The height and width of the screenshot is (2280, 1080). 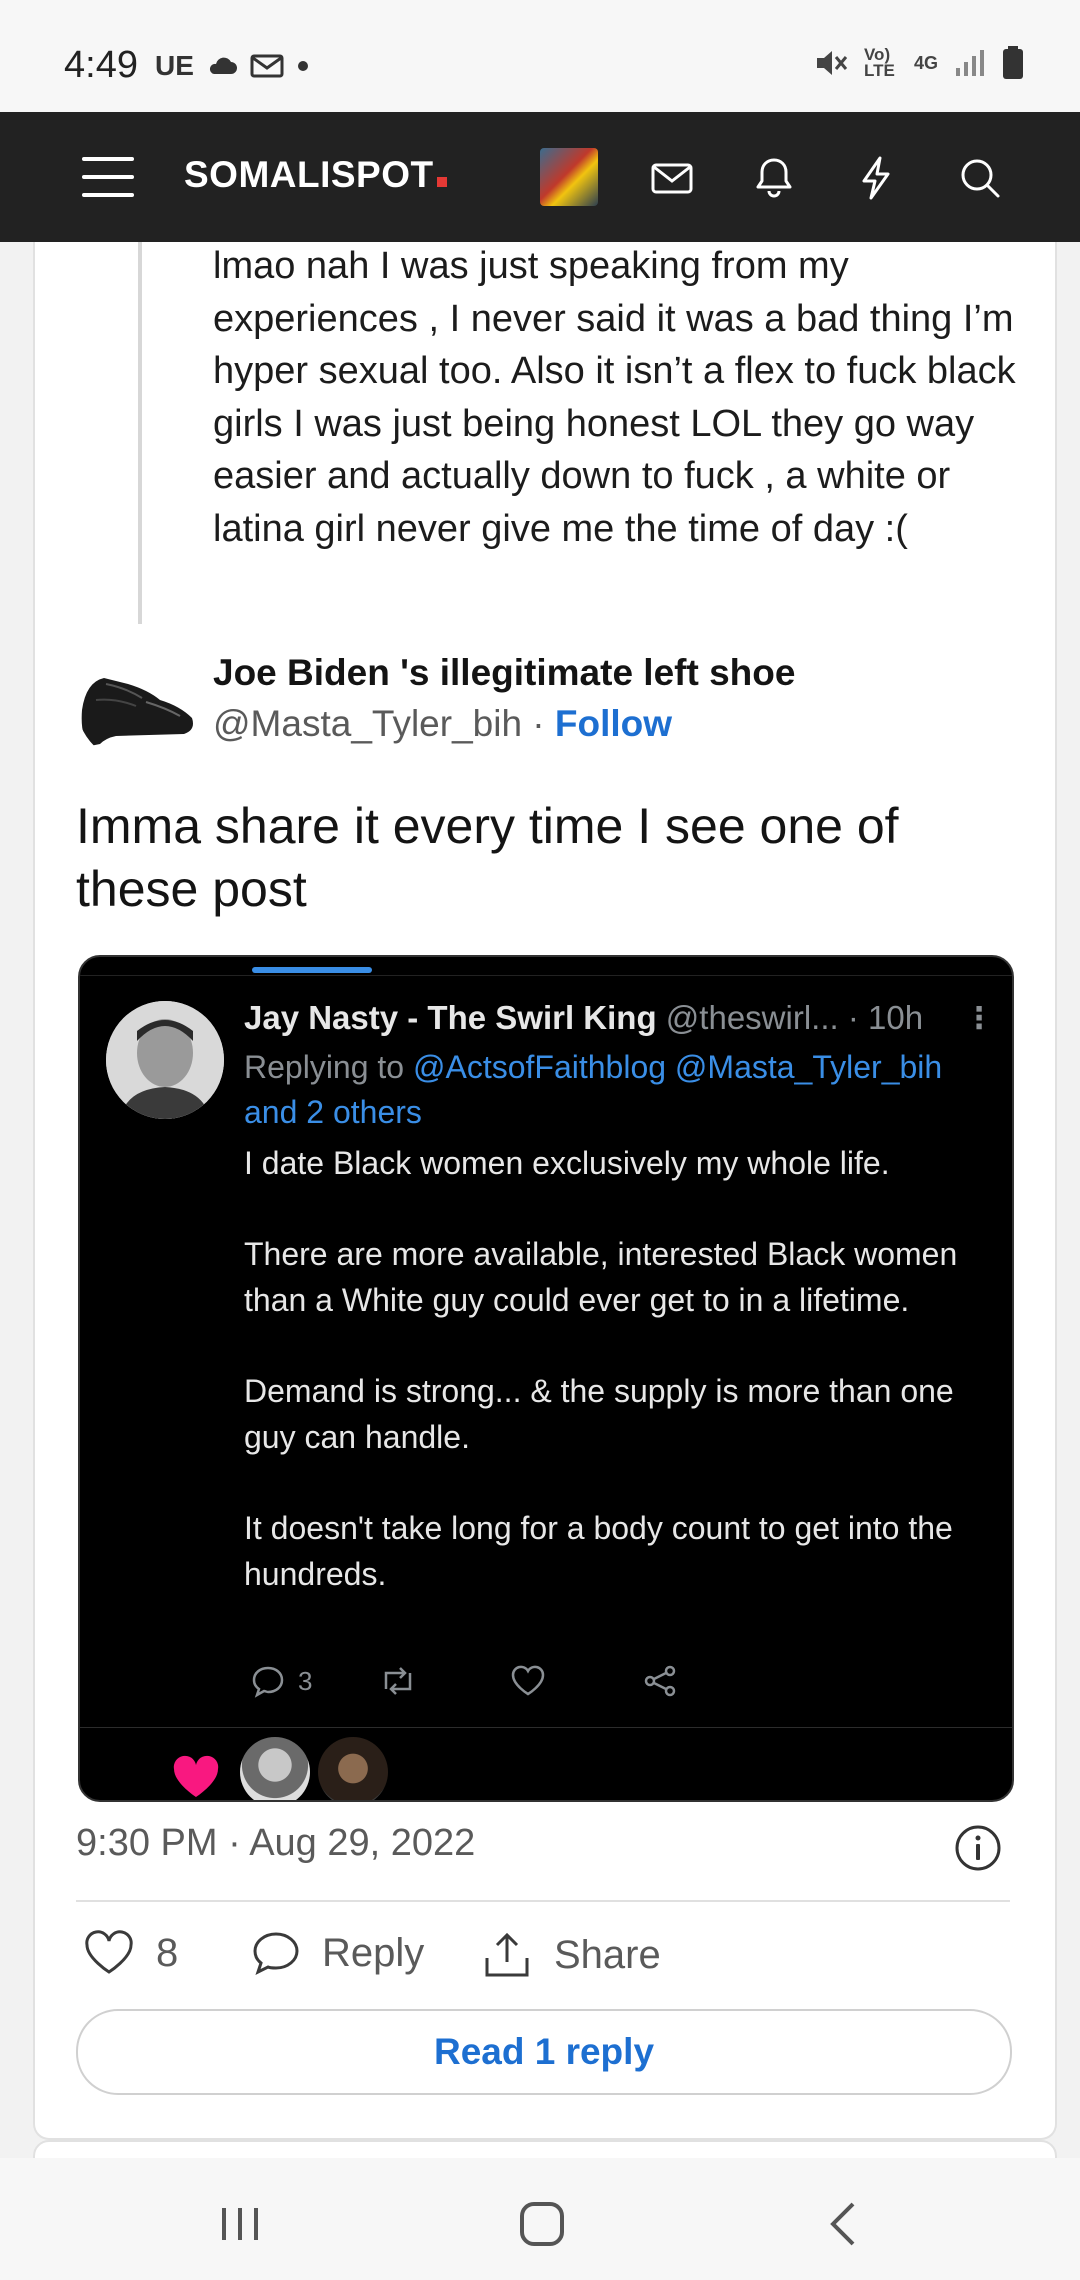 What do you see at coordinates (979, 1018) in the screenshot?
I see `more-vertical-icon: ⋮` at bounding box center [979, 1018].